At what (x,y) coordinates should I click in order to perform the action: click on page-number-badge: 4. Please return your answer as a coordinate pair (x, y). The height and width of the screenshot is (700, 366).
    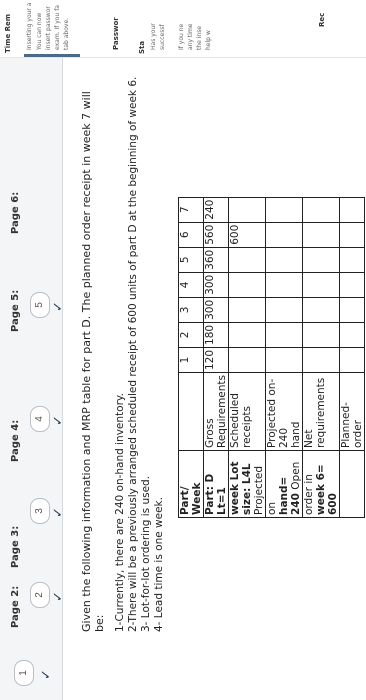
    Looking at the image, I should click on (40, 419).